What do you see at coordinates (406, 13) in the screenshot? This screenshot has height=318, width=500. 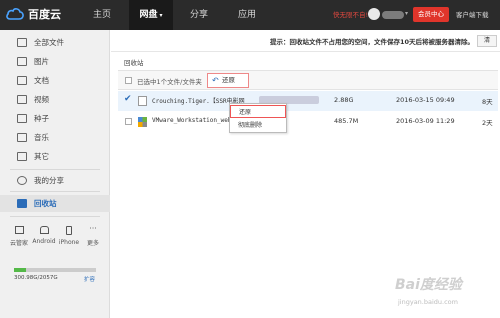 I see `user-menu-chevron-icon: ▾` at bounding box center [406, 13].